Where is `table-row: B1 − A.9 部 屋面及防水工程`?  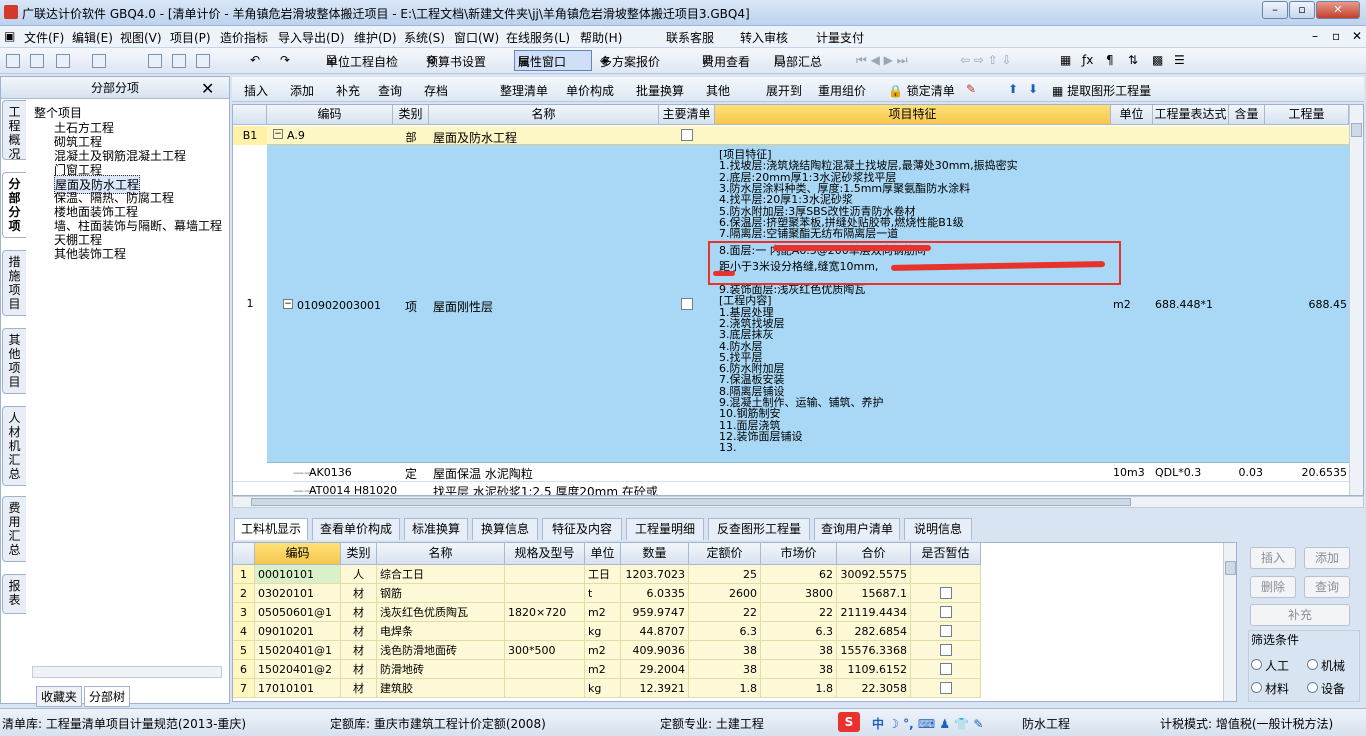
table-row: B1 − A.9 部 屋面及防水工程 is located at coordinates (791, 135).